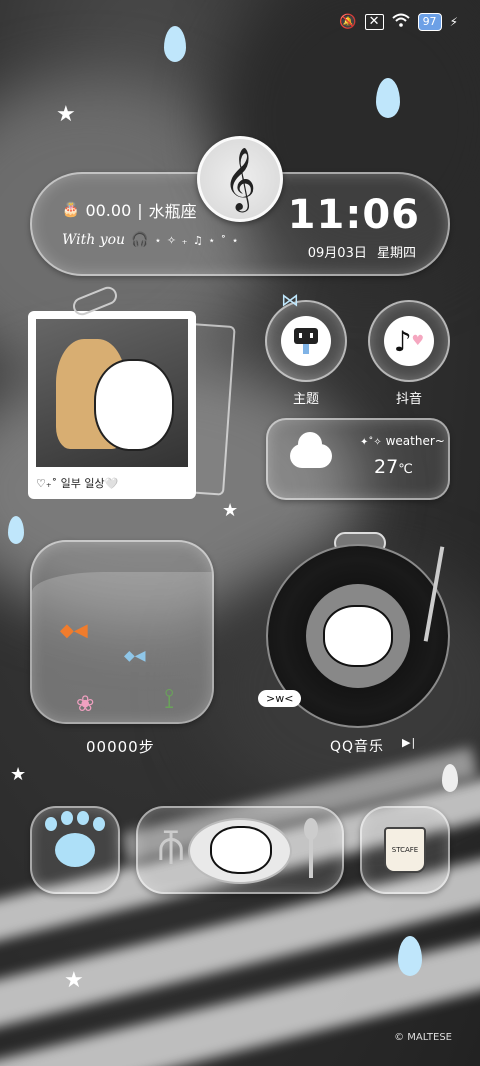 Image resolution: width=480 pixels, height=1066 pixels. I want to click on treble-clef-icon: 𝄞, so click(240, 179).